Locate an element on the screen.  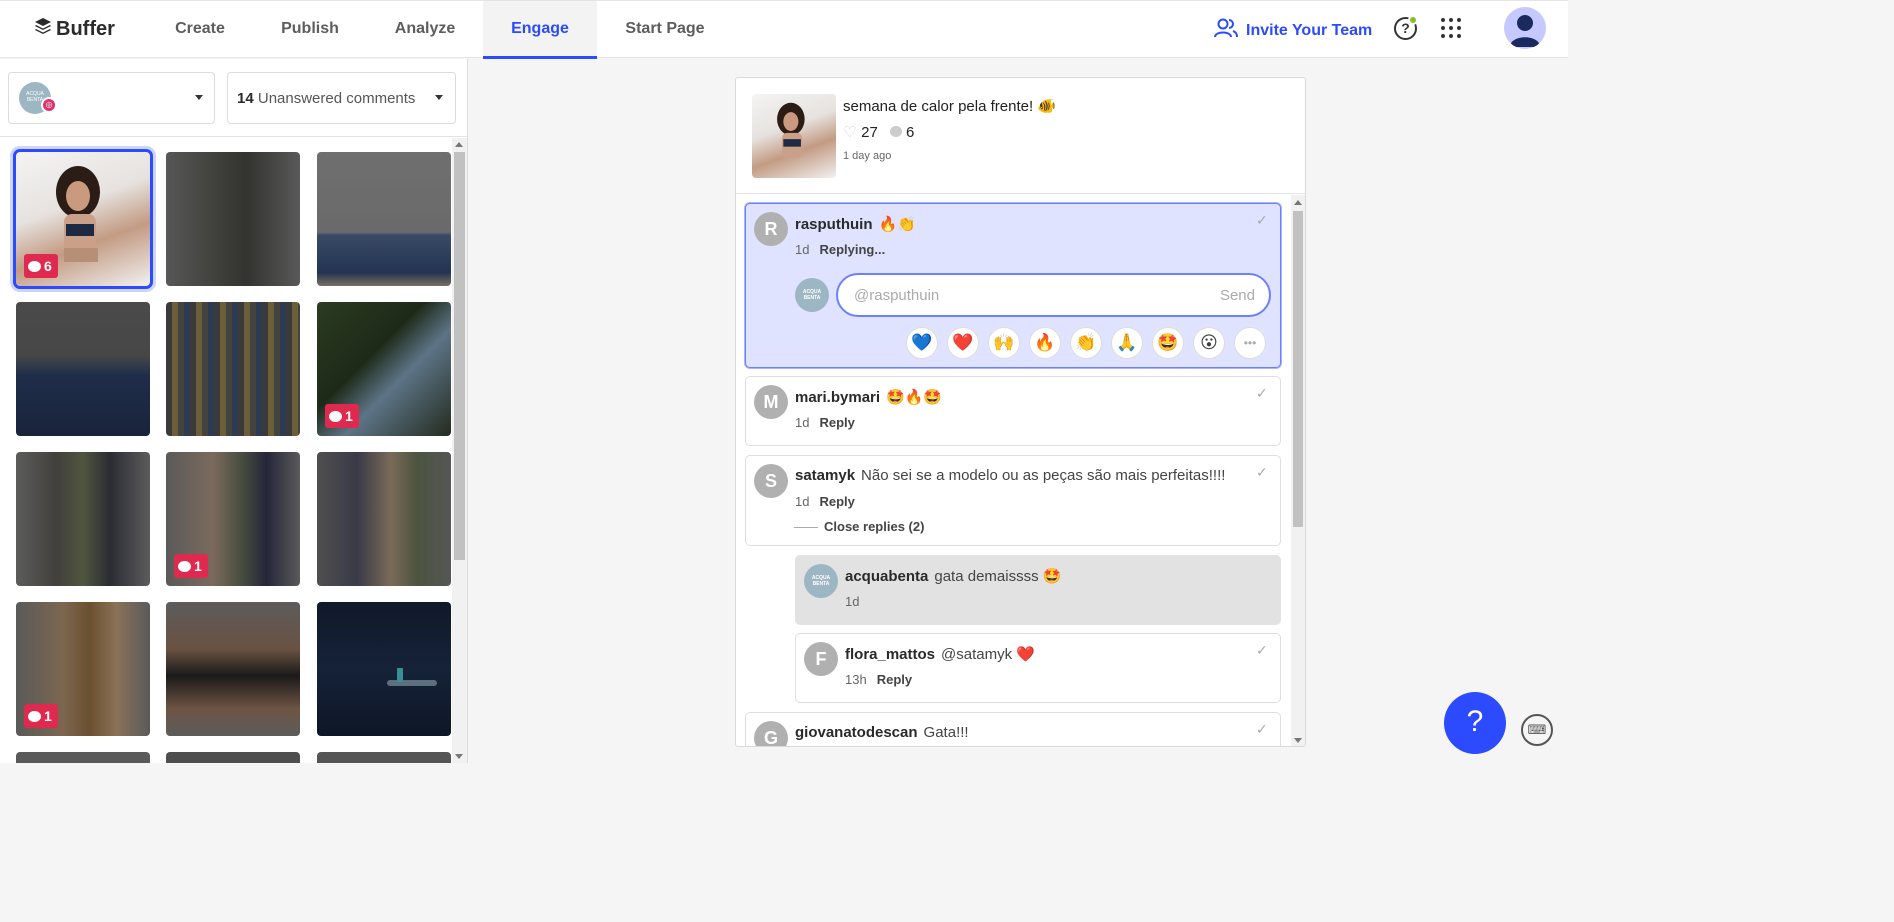
clap-emoji-button: 👏 is located at coordinates (1086, 343).